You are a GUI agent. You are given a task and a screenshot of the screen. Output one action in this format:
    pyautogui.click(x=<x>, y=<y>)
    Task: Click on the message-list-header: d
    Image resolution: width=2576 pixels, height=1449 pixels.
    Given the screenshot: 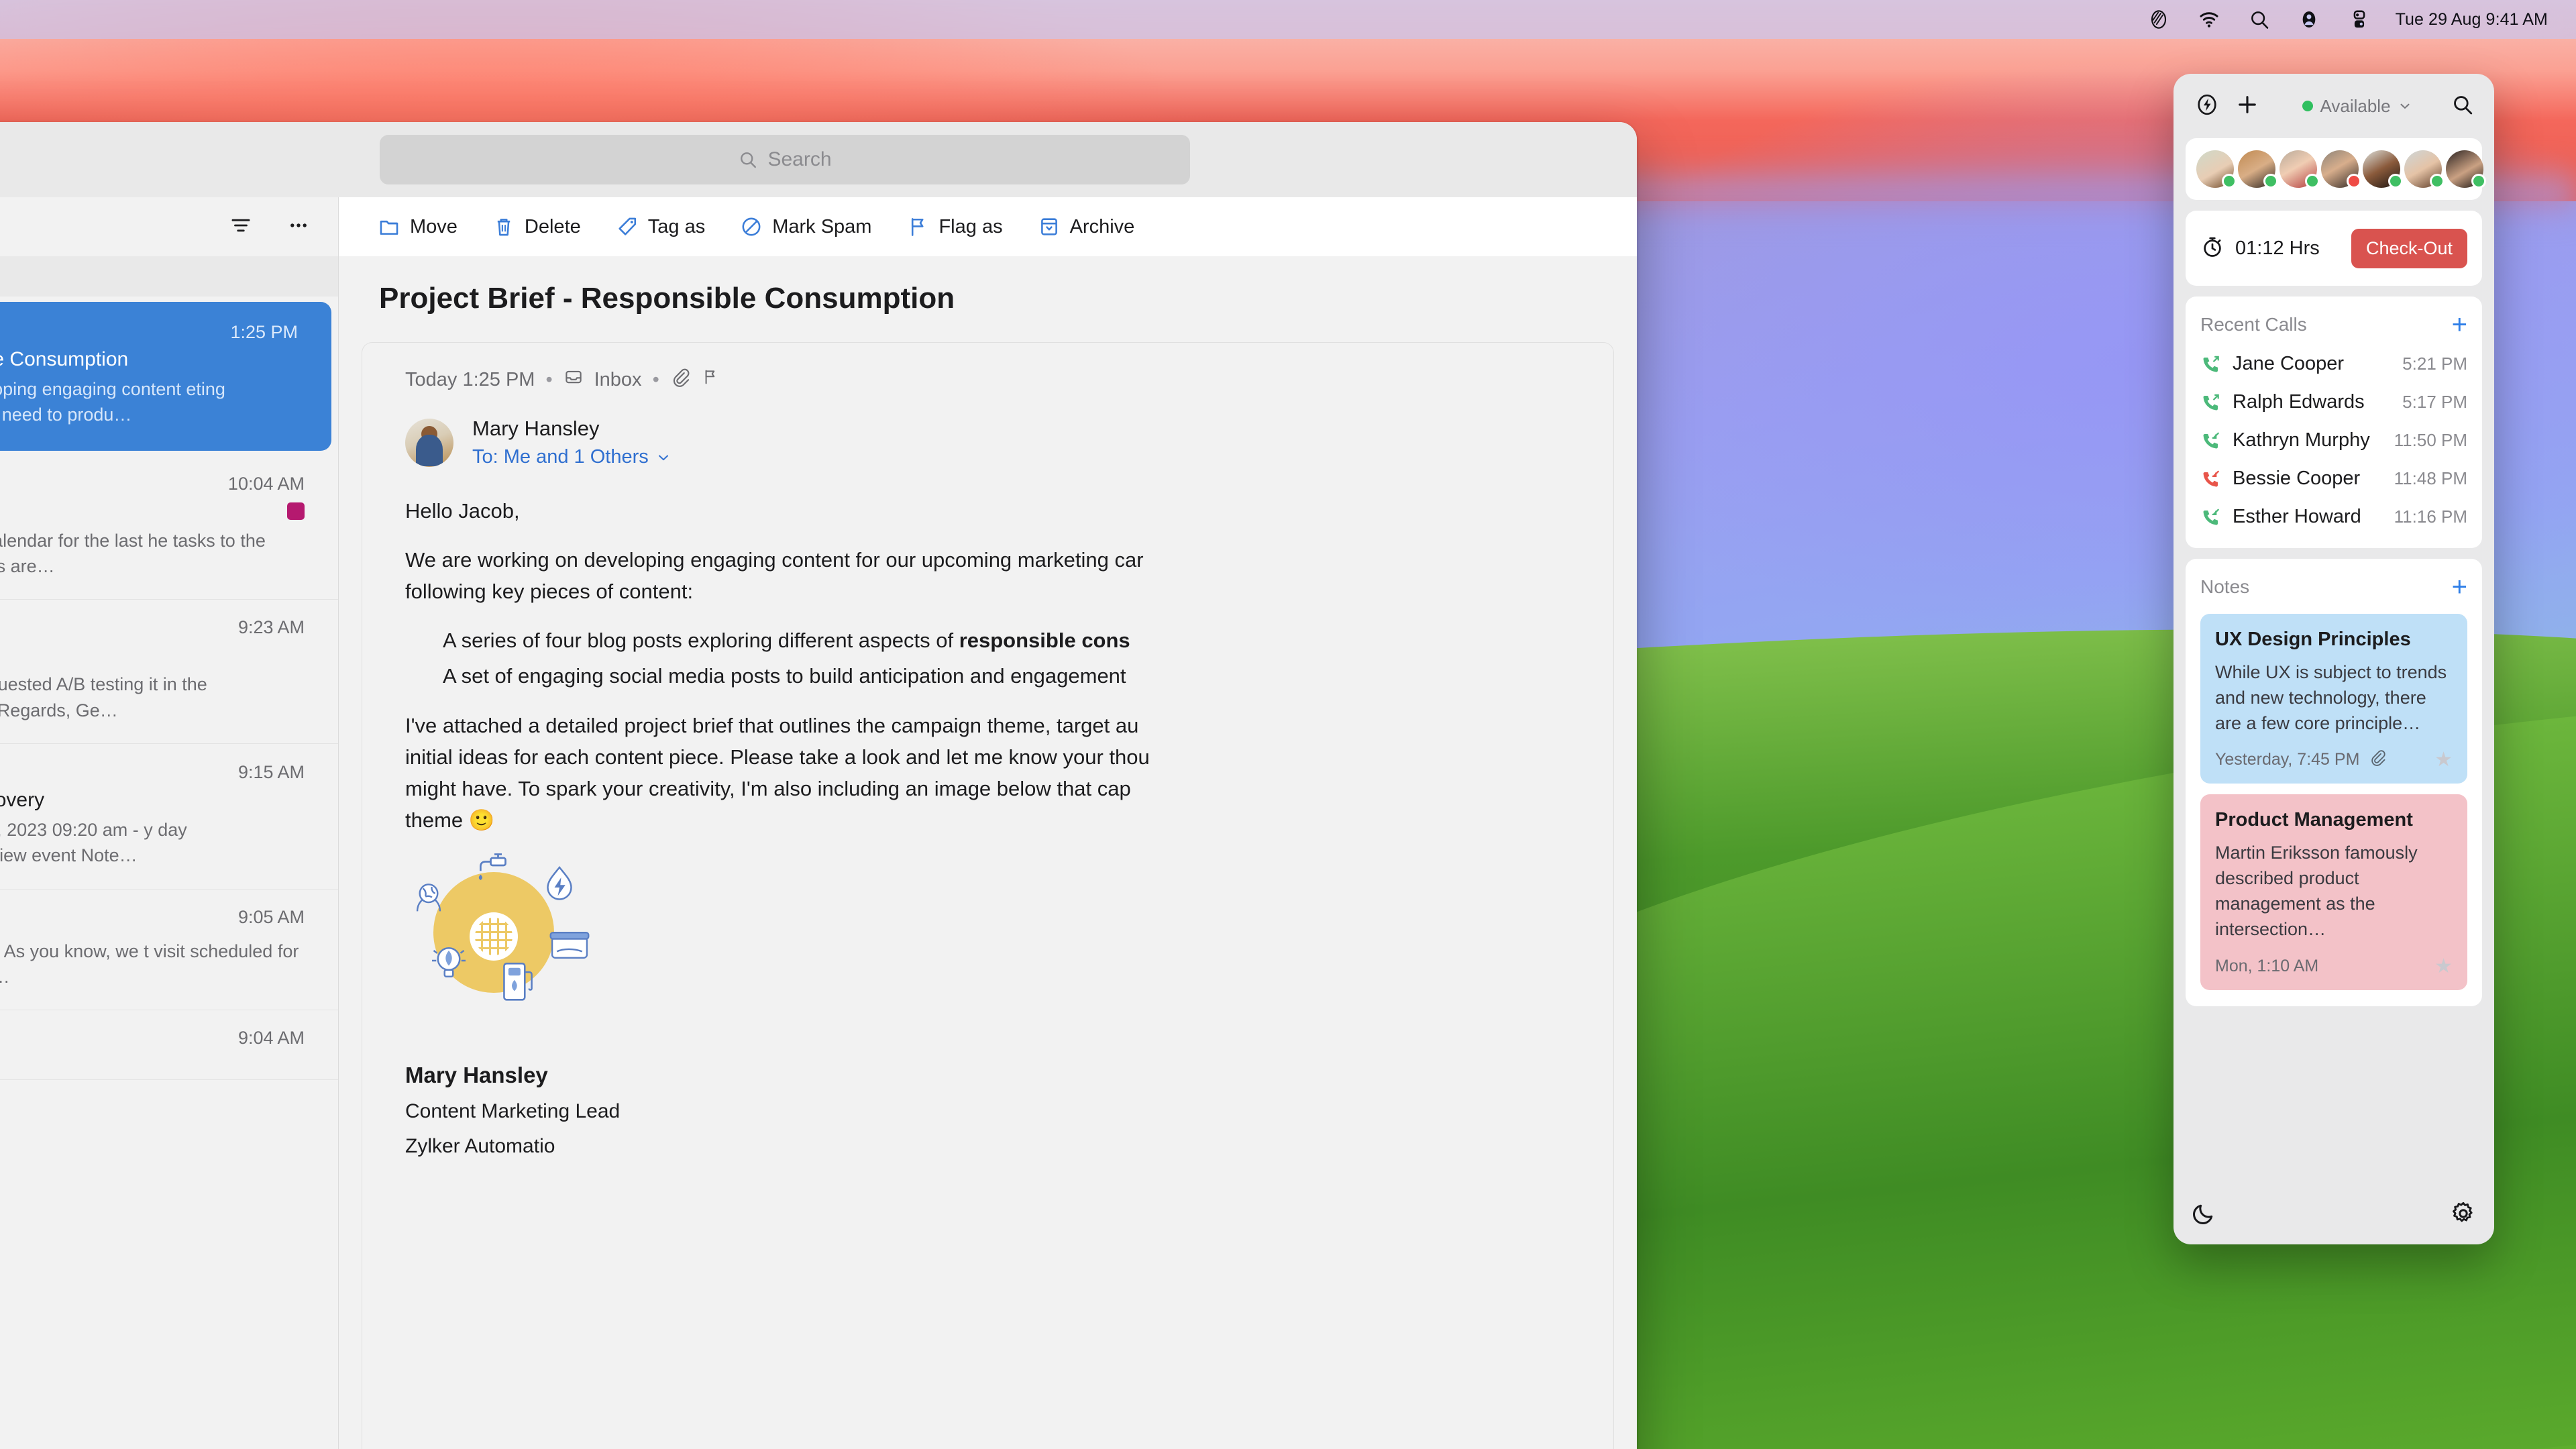 What is the action you would take?
    pyautogui.click(x=169, y=226)
    